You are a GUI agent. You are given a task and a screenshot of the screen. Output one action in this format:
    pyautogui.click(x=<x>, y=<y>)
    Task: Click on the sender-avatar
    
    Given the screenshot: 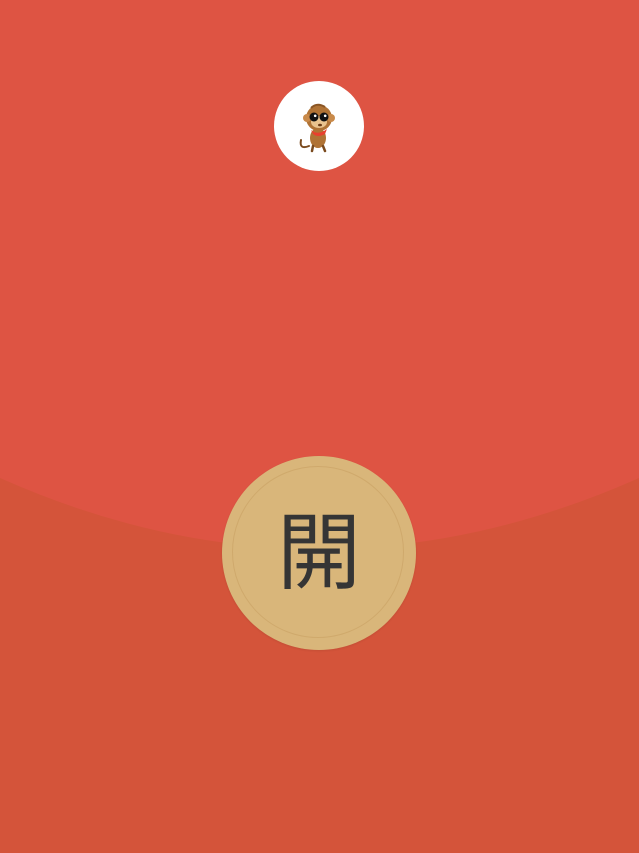 What is the action you would take?
    pyautogui.click(x=319, y=126)
    